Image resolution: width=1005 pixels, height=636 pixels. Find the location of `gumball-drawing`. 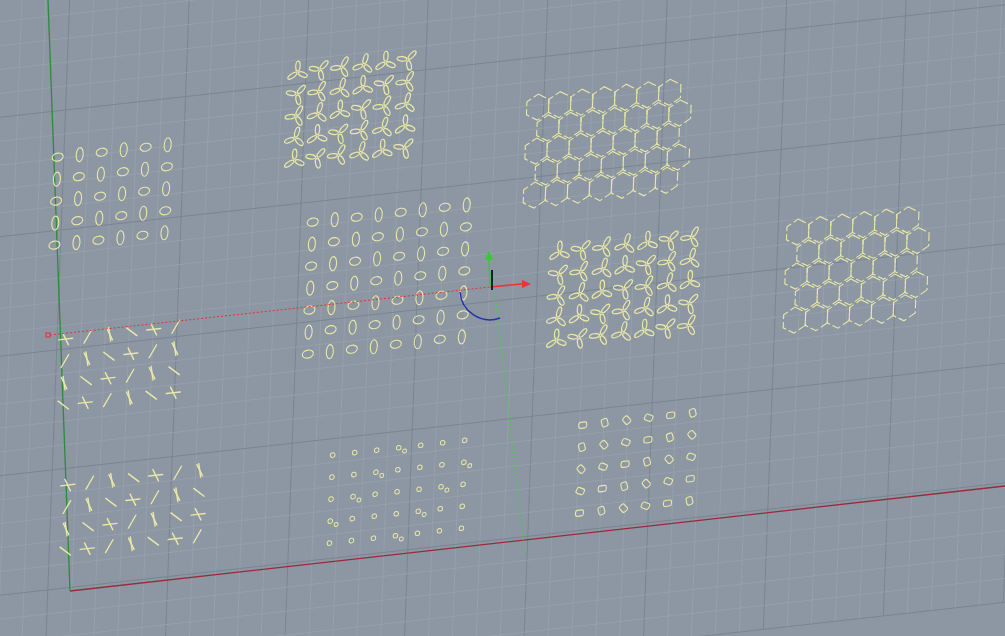

gumball-drawing is located at coordinates (495, 286).